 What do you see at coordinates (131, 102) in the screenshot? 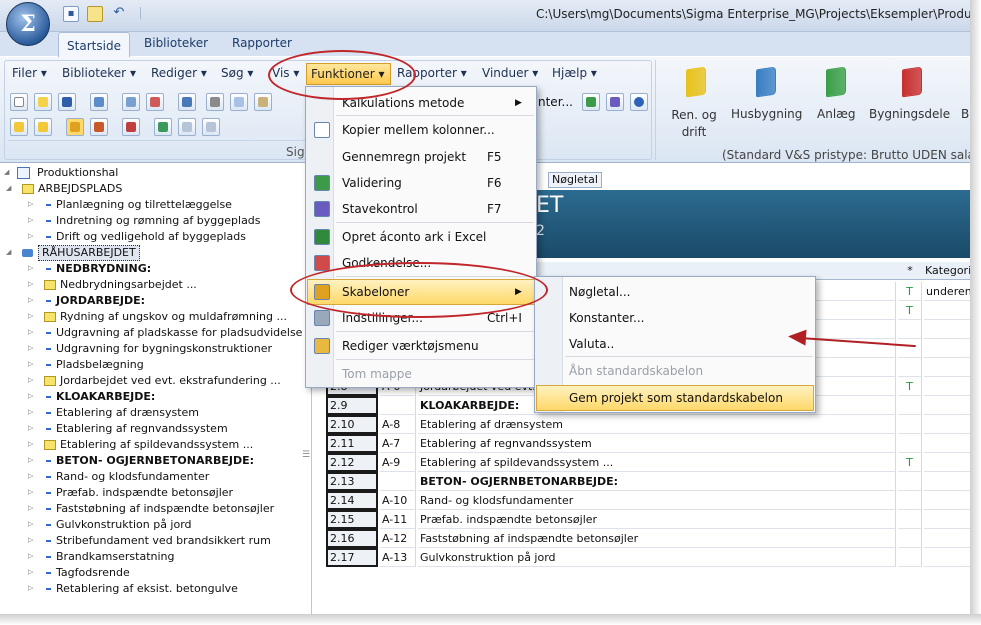
I see `insert-row-icon` at bounding box center [131, 102].